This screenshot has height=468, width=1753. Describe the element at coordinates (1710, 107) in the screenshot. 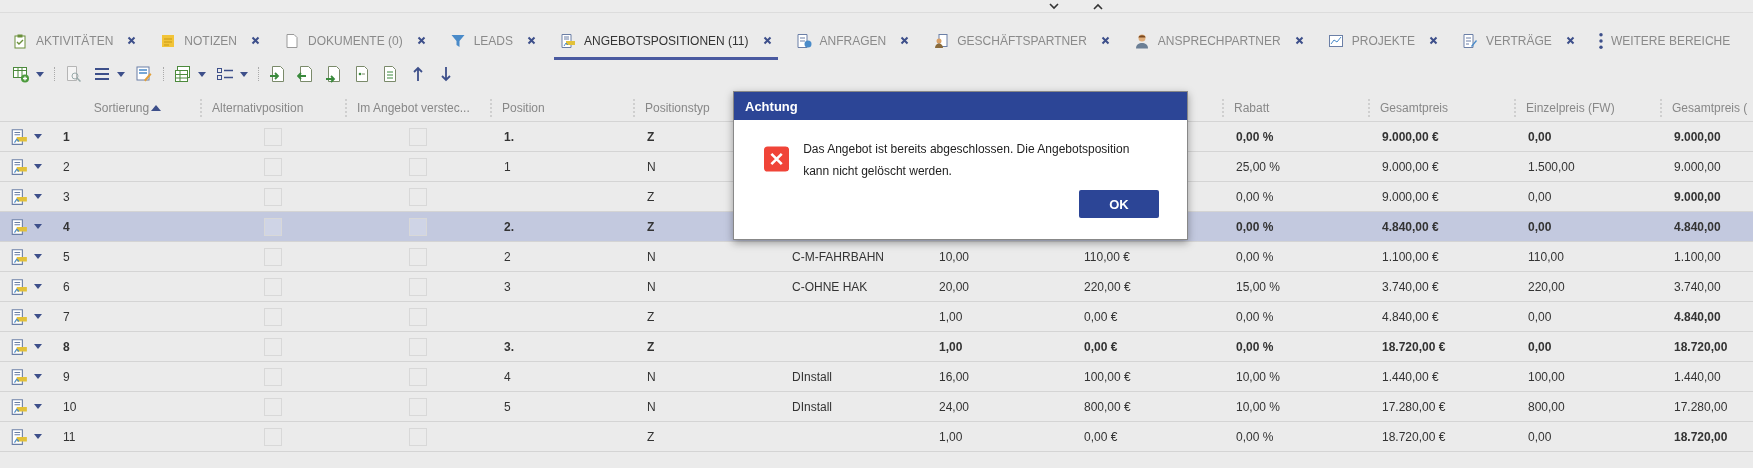

I see `column-header: Gesamtpreis (` at that location.